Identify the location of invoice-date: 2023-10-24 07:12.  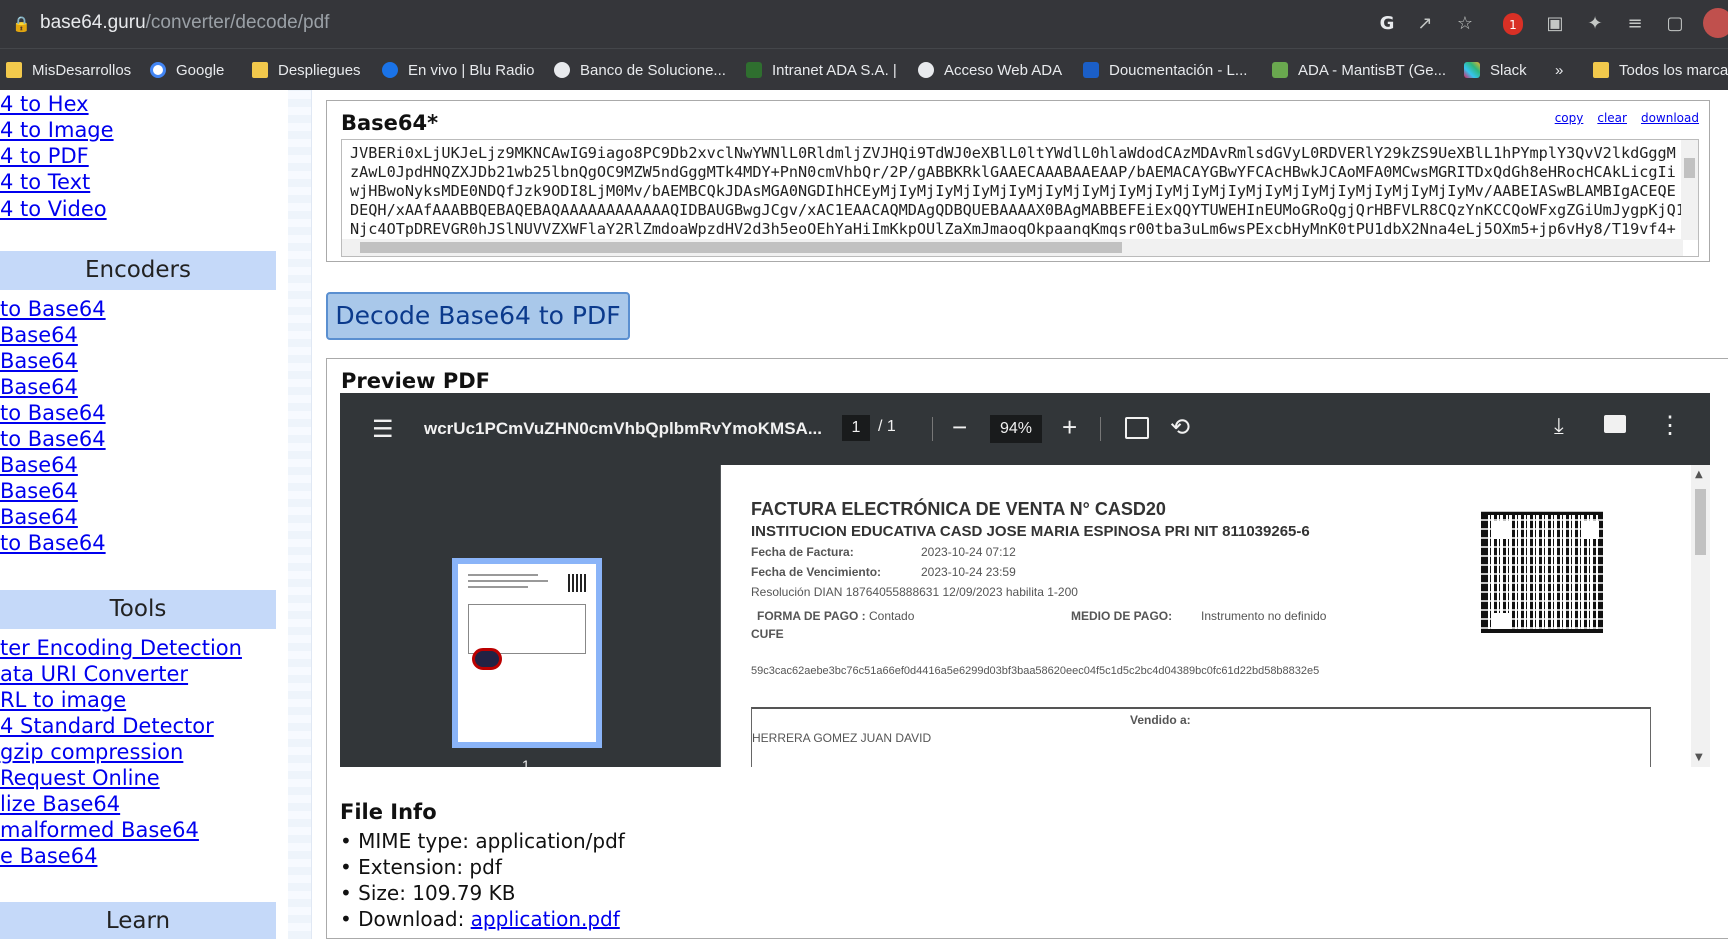
(968, 552).